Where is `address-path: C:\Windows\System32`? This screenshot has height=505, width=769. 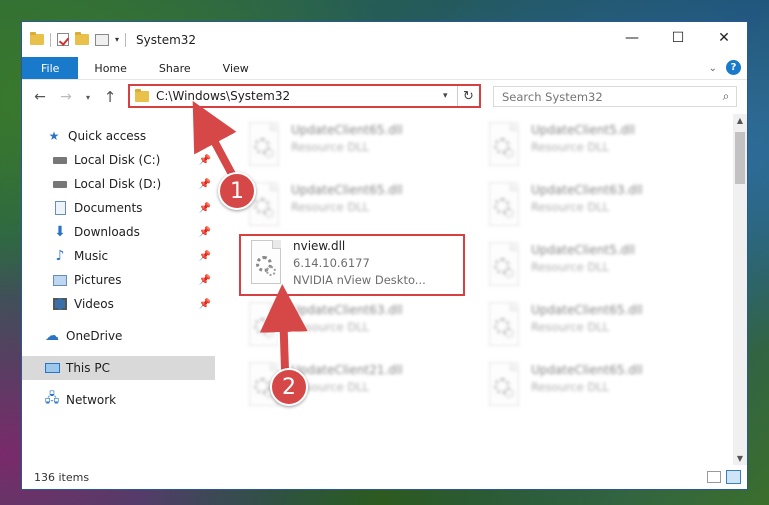
address-path: C:\Windows\System32 is located at coordinates (299, 96).